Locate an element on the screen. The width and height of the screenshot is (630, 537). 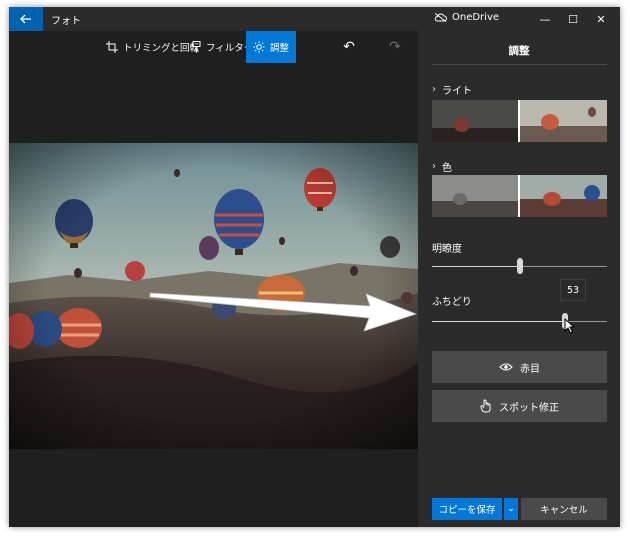
light-strip-marker is located at coordinates (519, 121).